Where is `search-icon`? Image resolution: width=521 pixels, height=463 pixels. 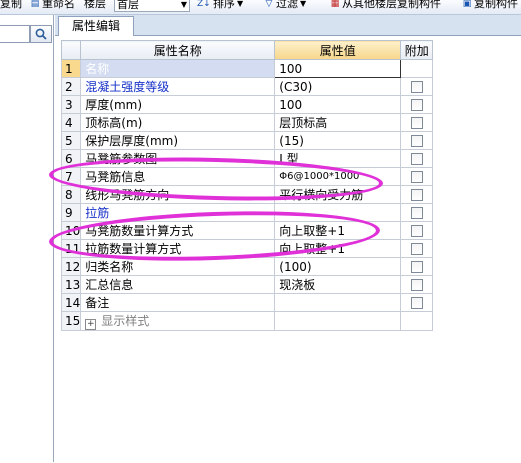
search-icon is located at coordinates (41, 34).